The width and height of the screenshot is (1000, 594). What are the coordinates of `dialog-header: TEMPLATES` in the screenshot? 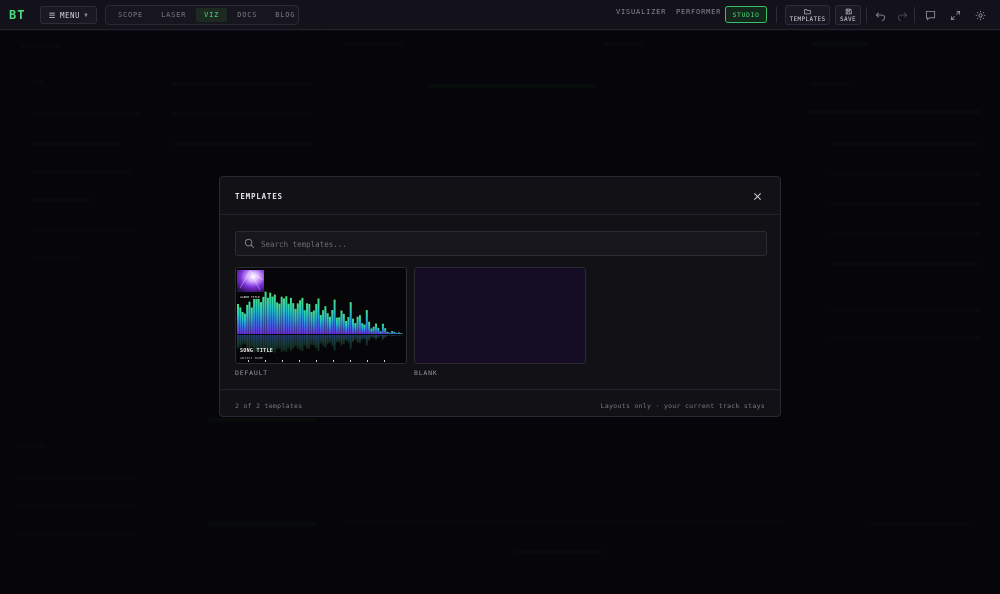 It's located at (500, 196).